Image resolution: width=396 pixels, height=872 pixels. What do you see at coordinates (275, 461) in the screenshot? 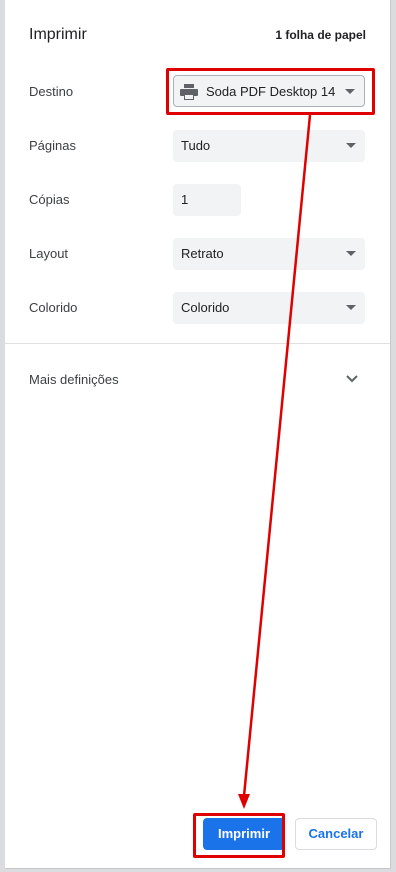
I see `annotation-arrow` at bounding box center [275, 461].